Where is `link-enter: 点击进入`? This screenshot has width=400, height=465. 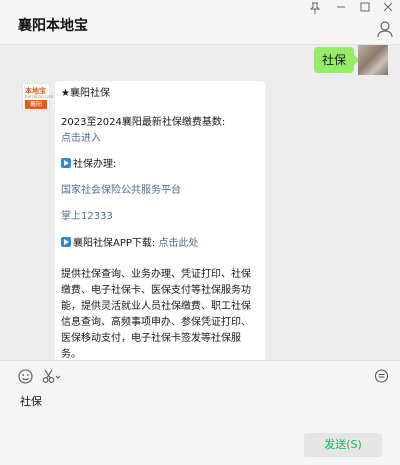 link-enter: 点击进入 is located at coordinates (81, 139).